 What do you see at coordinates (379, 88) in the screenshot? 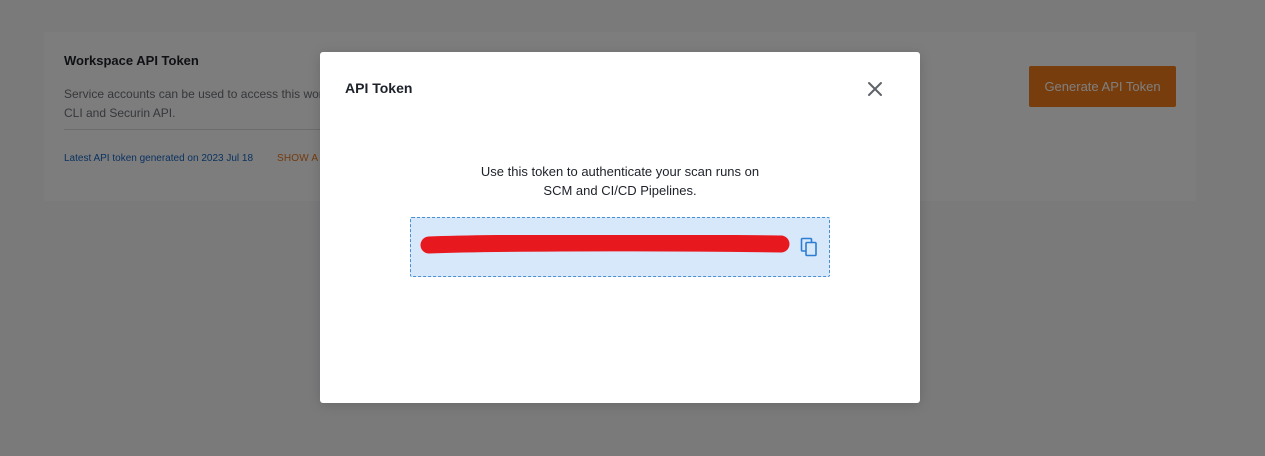
I see `modal-title: API Token` at bounding box center [379, 88].